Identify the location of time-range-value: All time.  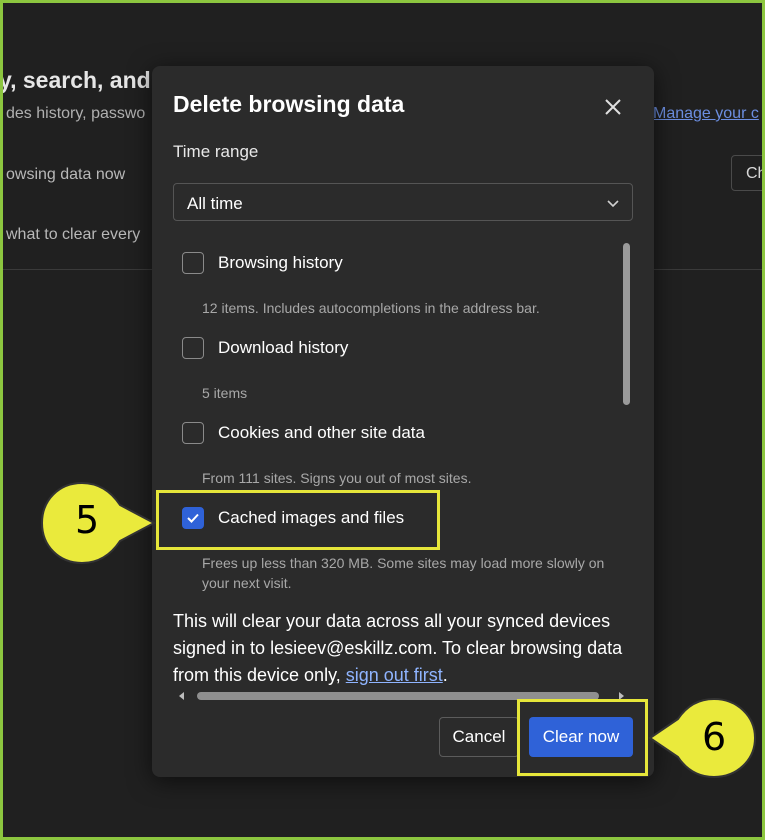
(215, 203).